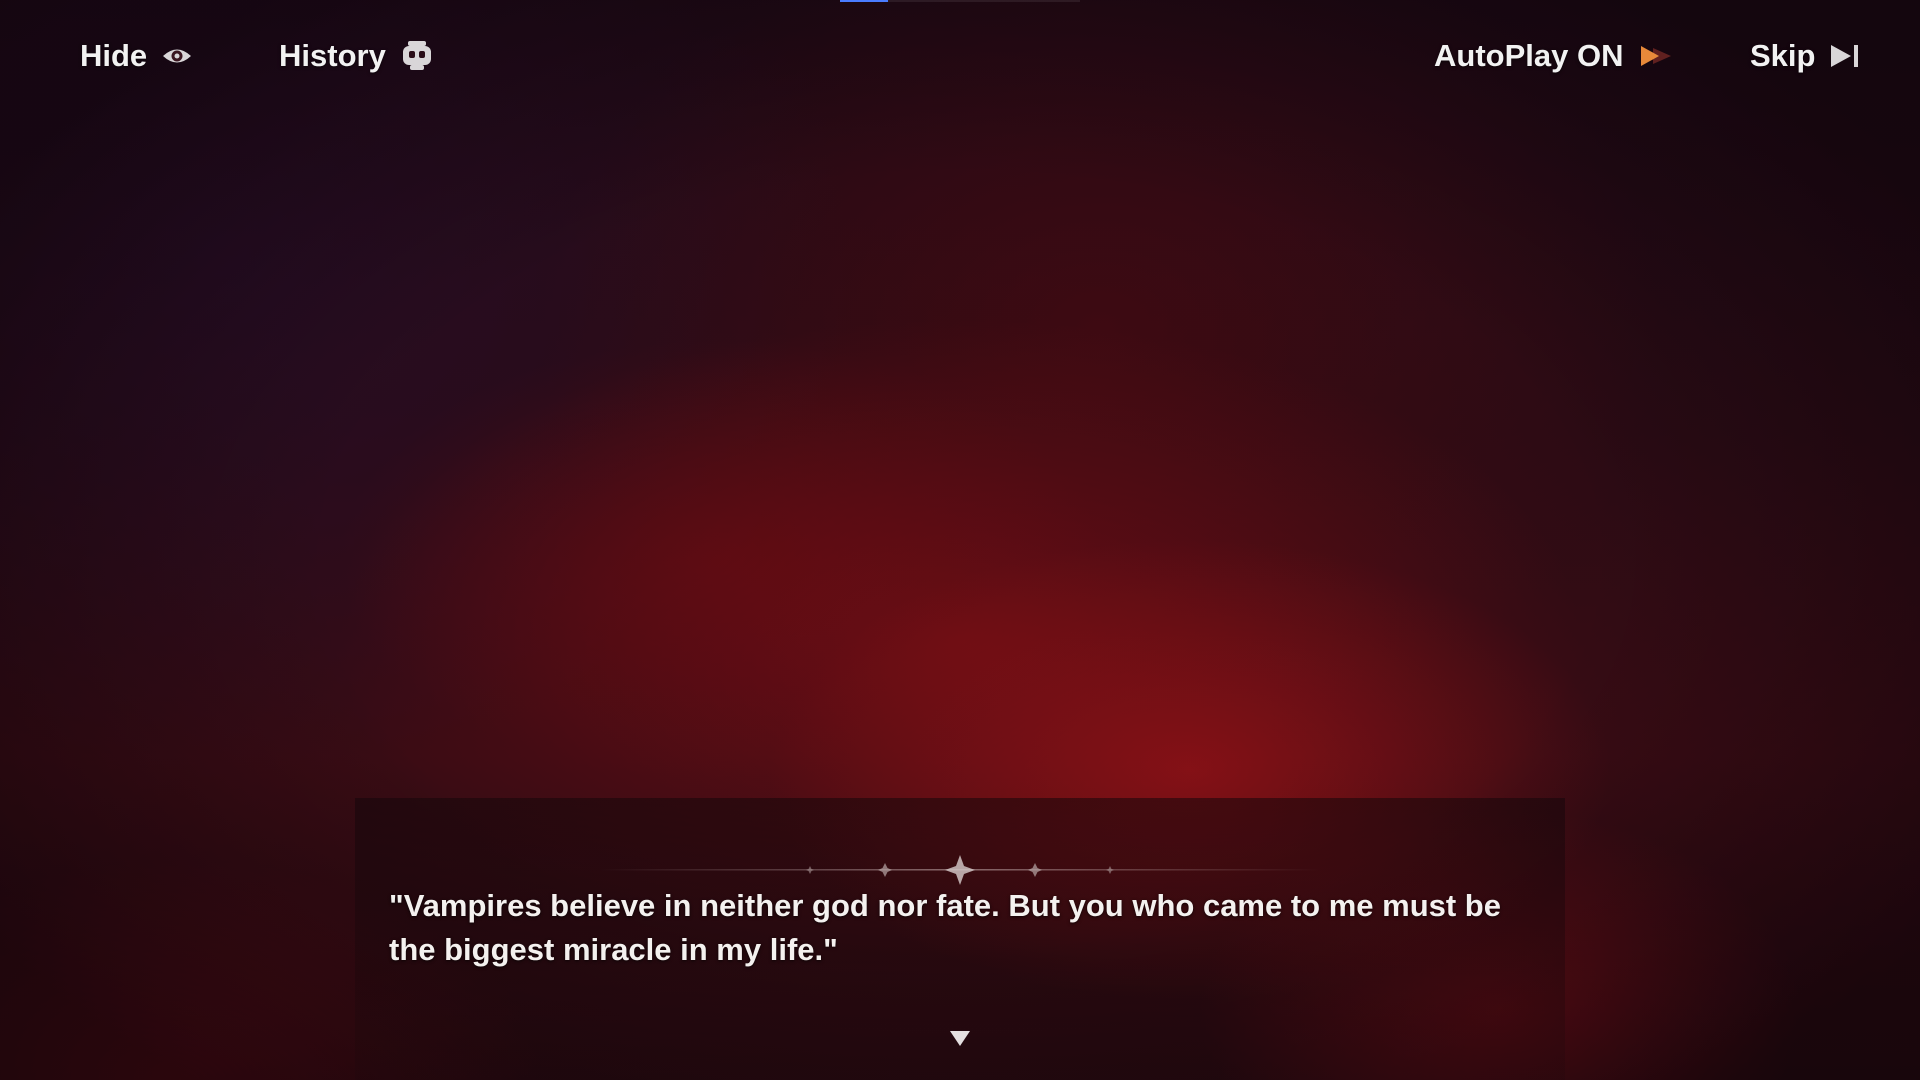 The width and height of the screenshot is (1920, 1080). Describe the element at coordinates (177, 56) in the screenshot. I see `eye-icon` at that location.